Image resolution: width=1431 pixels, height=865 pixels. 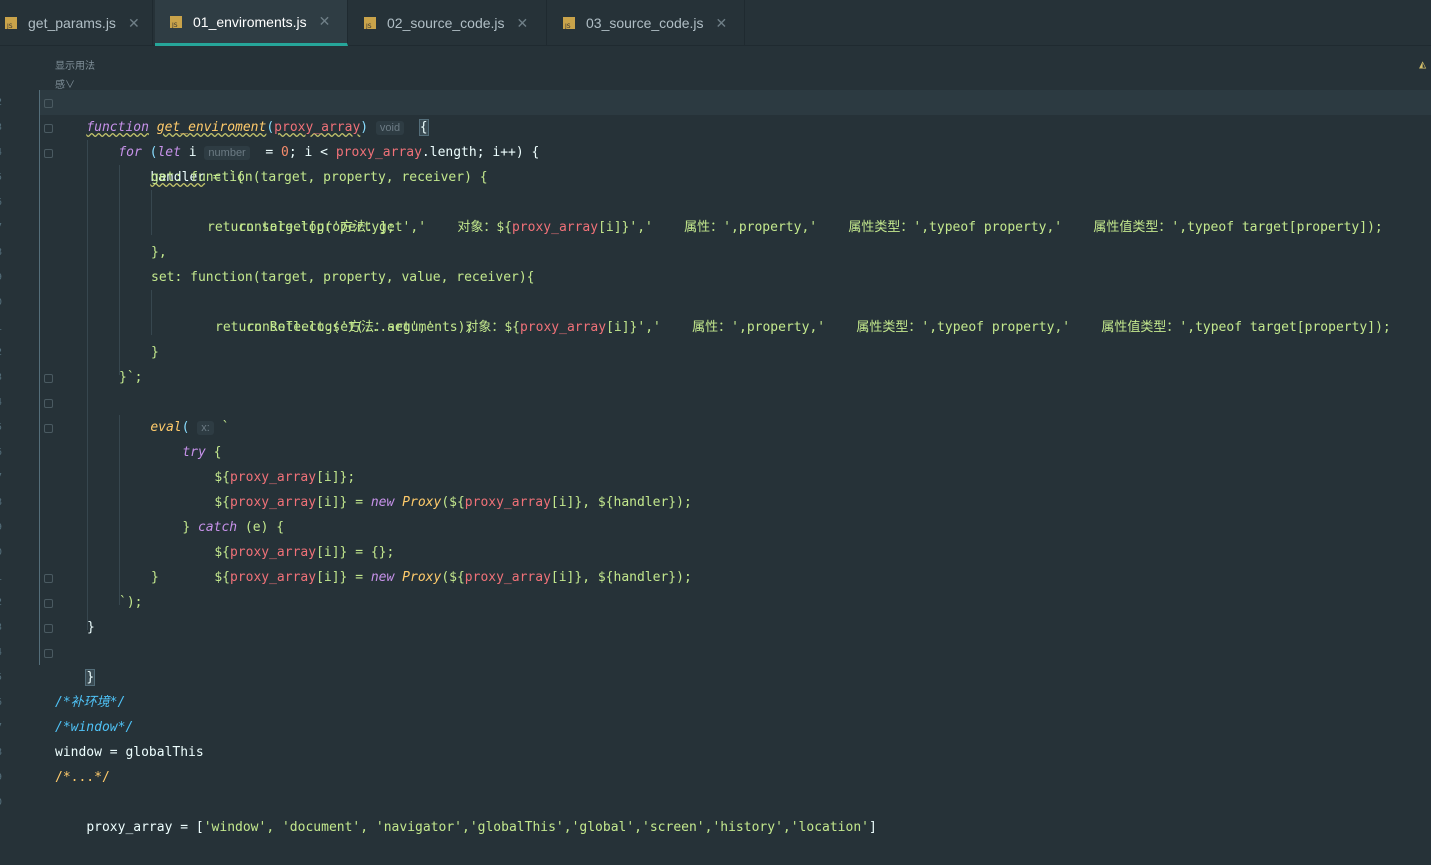 What do you see at coordinates (159, 252) in the screenshot?
I see `code-line-7: },` at bounding box center [159, 252].